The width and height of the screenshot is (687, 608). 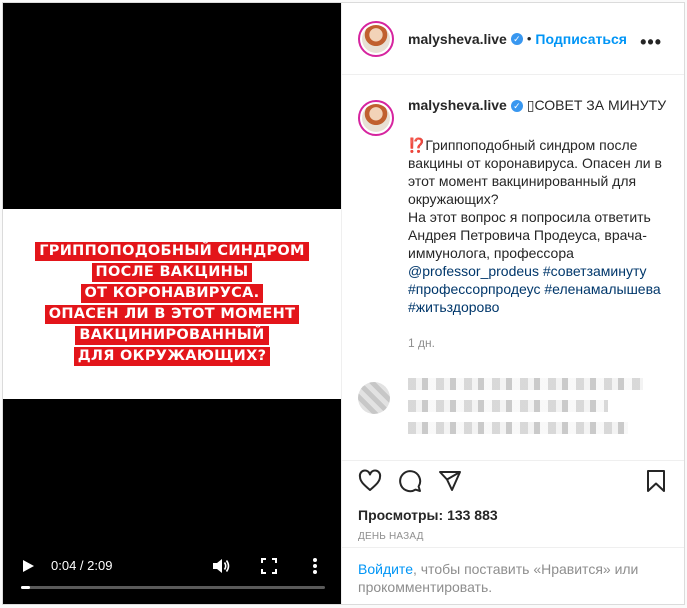 I want to click on comment-icon, so click(x=410, y=481).